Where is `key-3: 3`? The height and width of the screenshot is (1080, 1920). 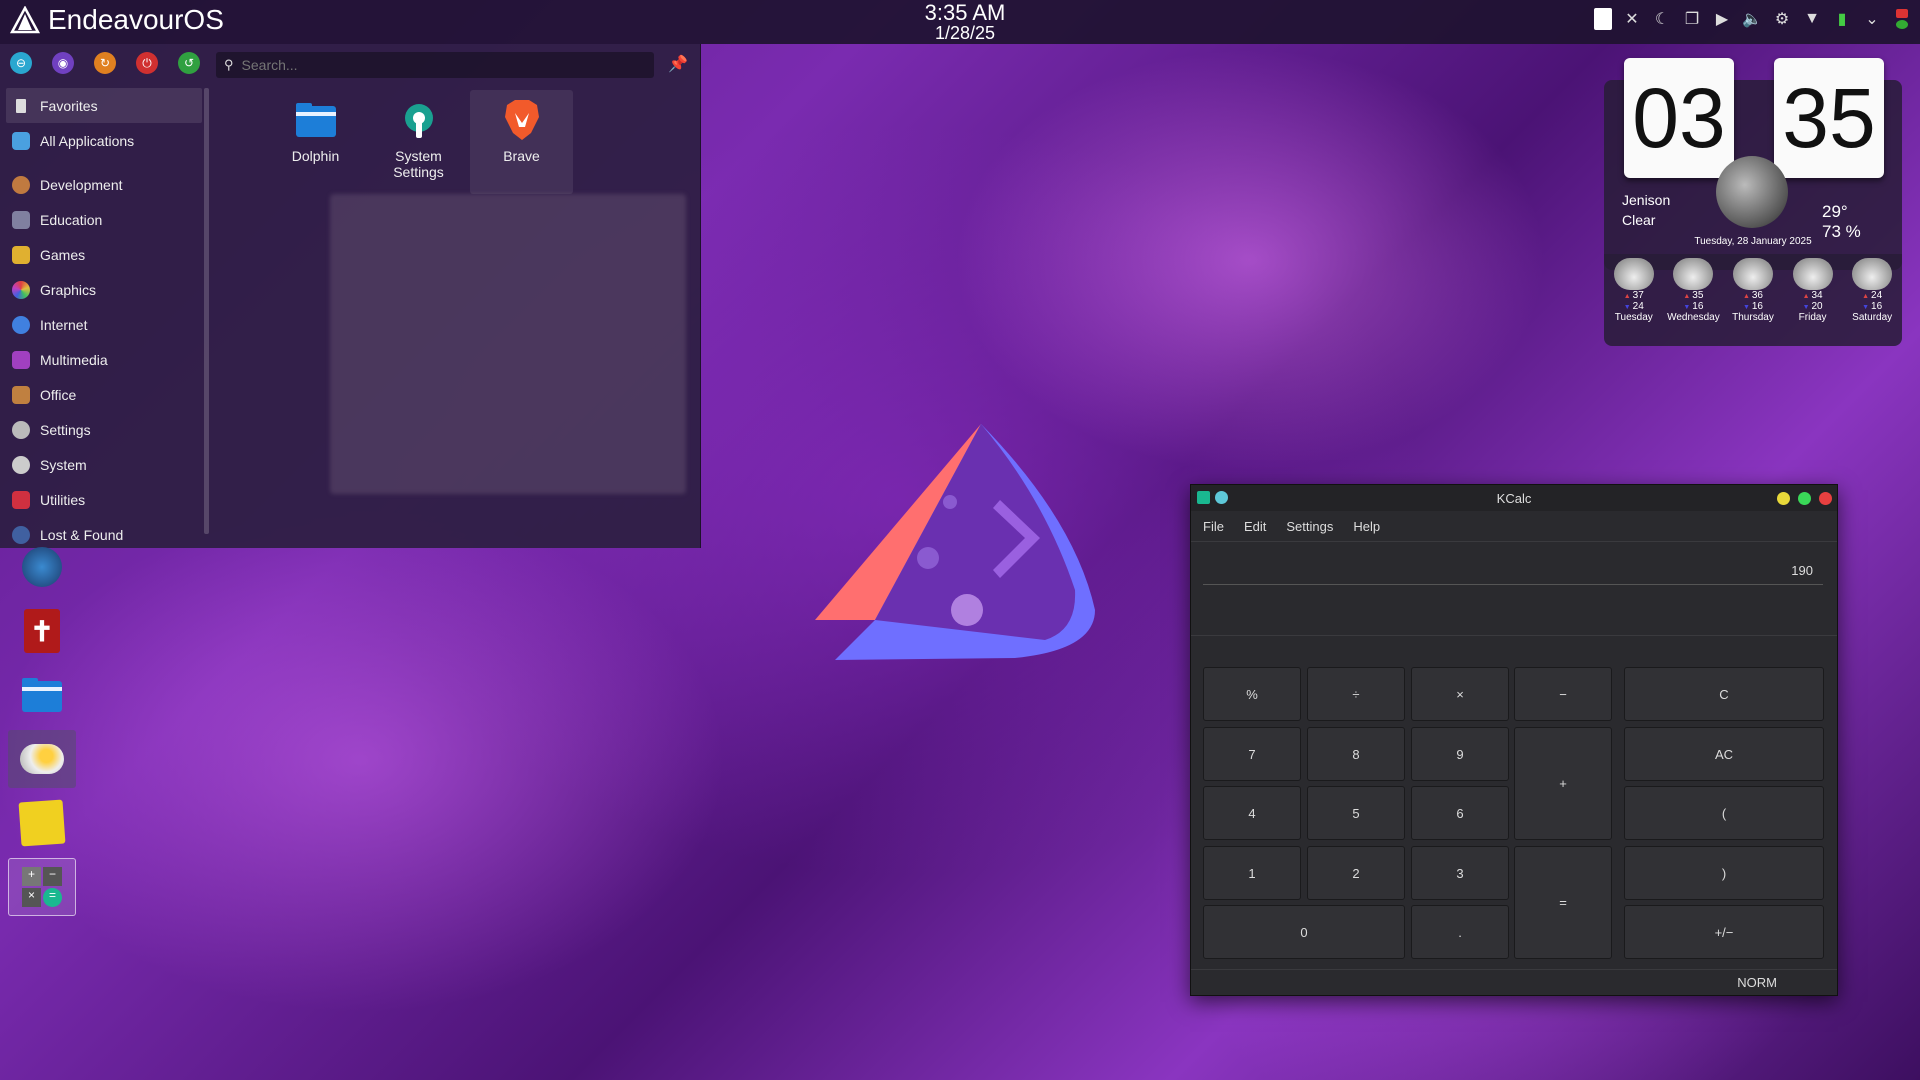 key-3: 3 is located at coordinates (1460, 873).